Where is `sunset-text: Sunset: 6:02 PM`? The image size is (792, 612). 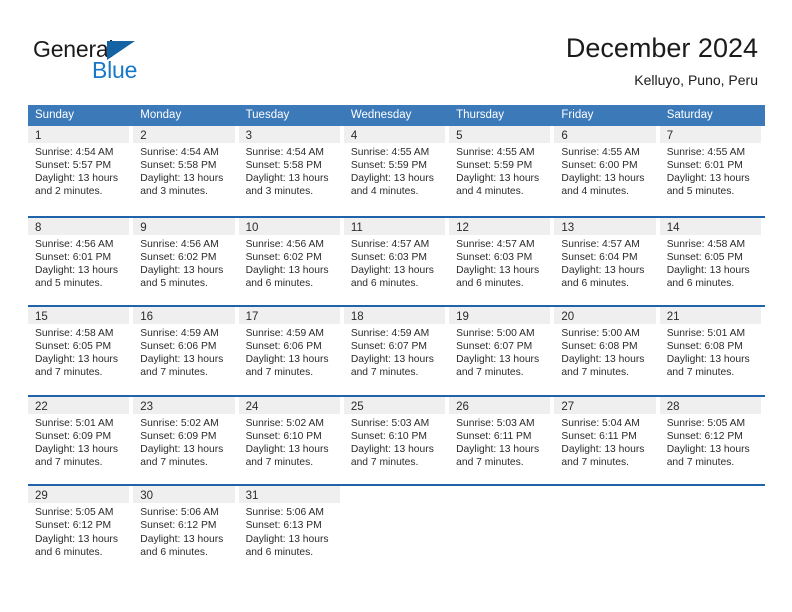 sunset-text: Sunset: 6:02 PM is located at coordinates (178, 257).